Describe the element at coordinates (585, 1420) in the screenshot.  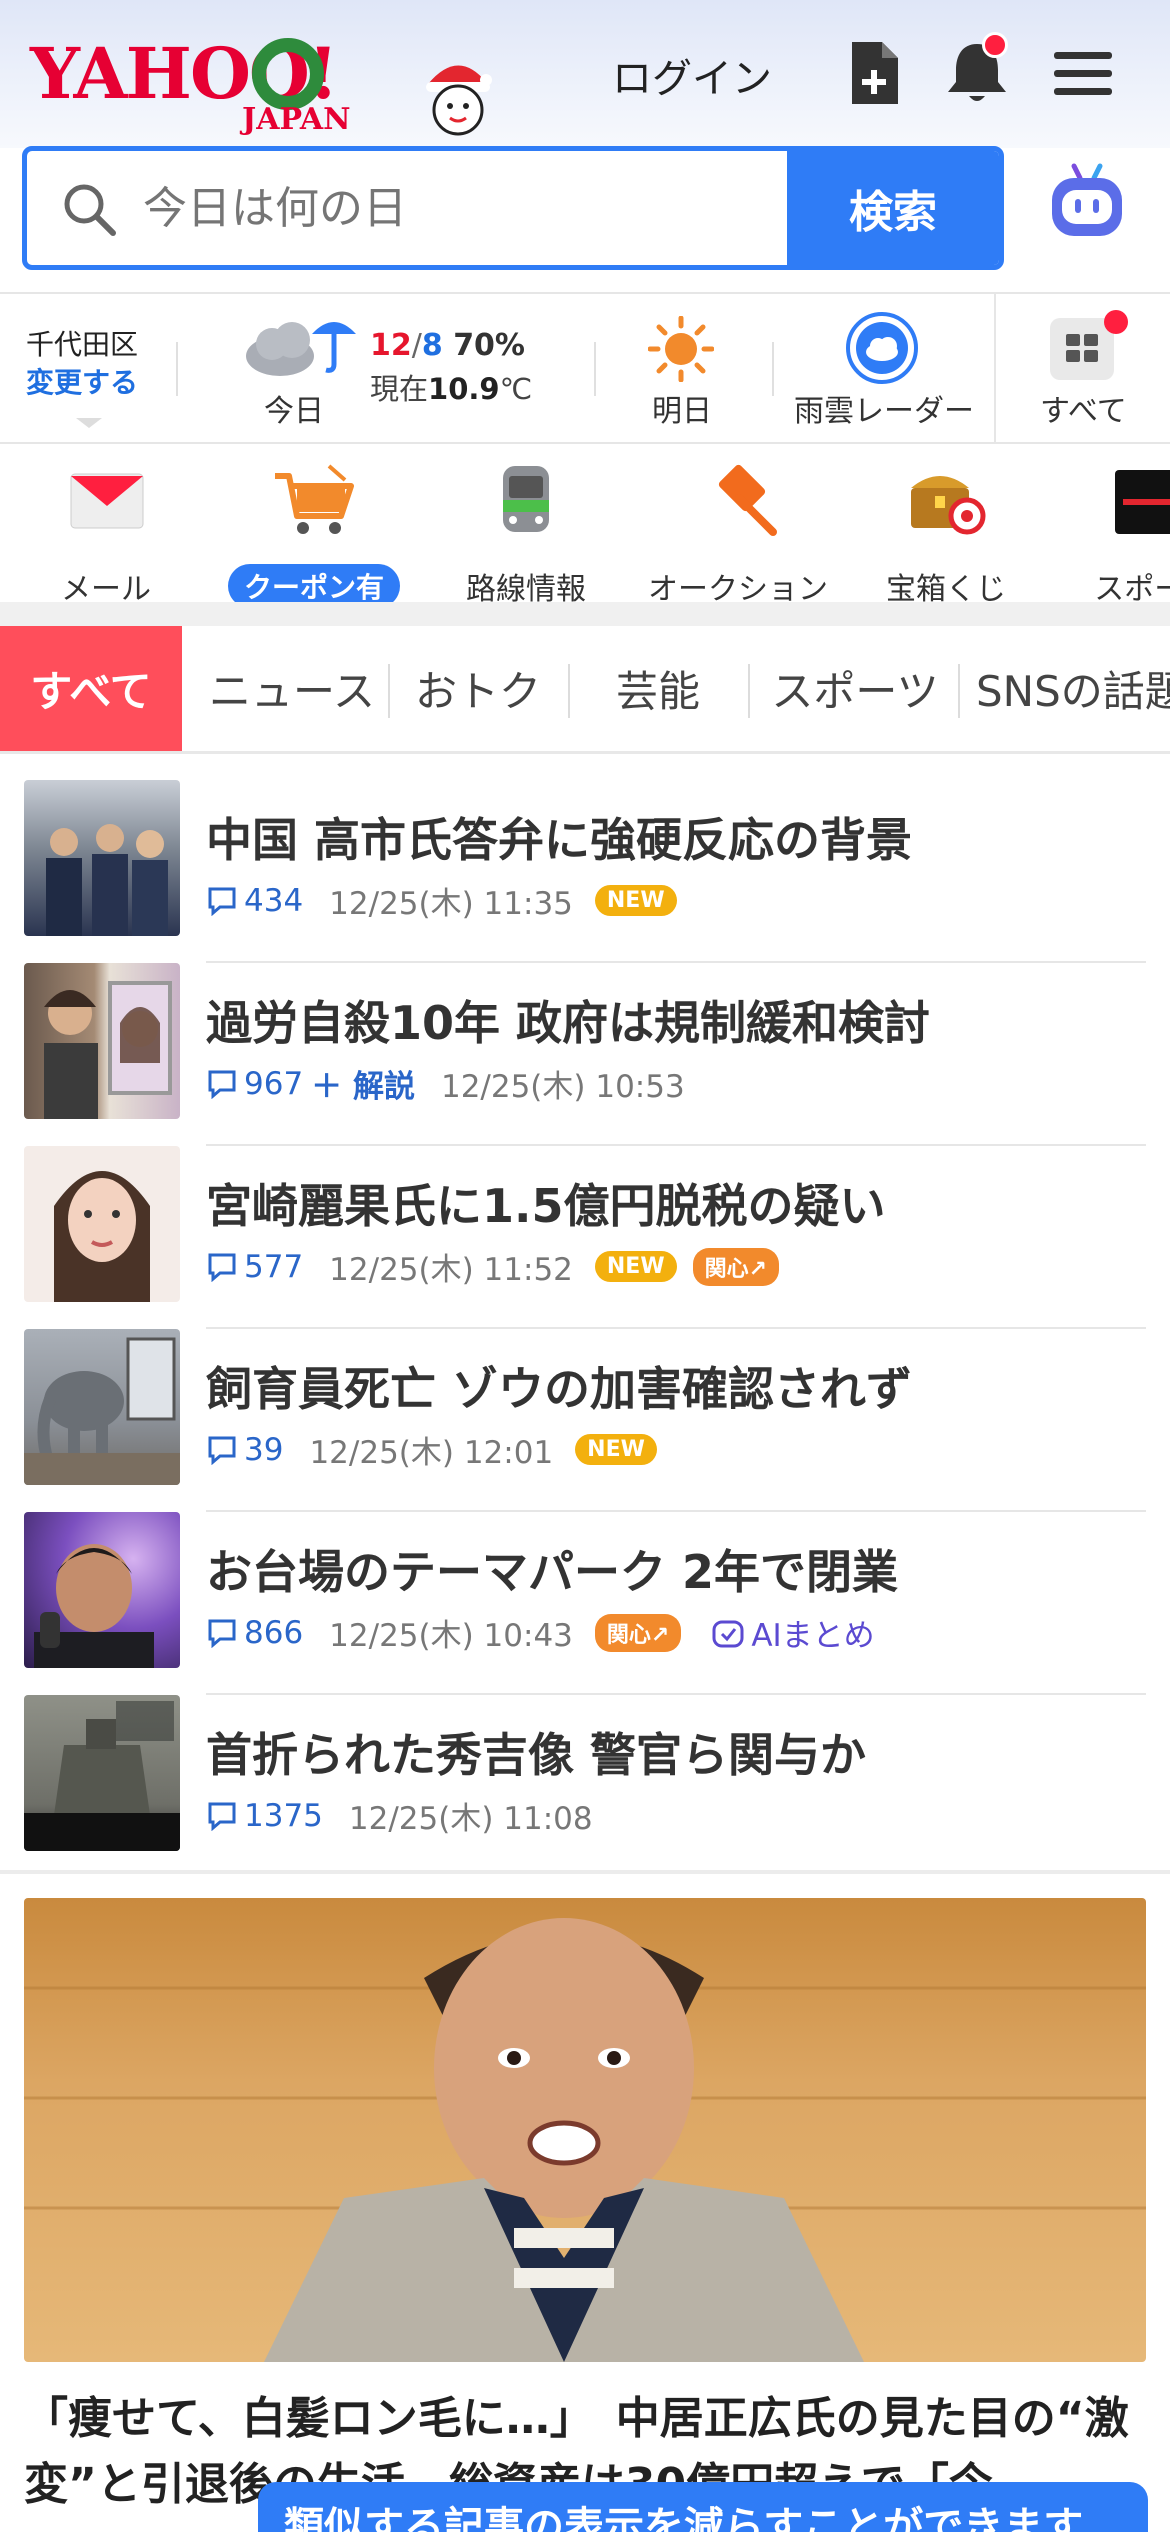
I see `news-item: 飼育員死亡 ゾウの加害確認されず 39 12/25(木) 12:01 NEW` at that location.